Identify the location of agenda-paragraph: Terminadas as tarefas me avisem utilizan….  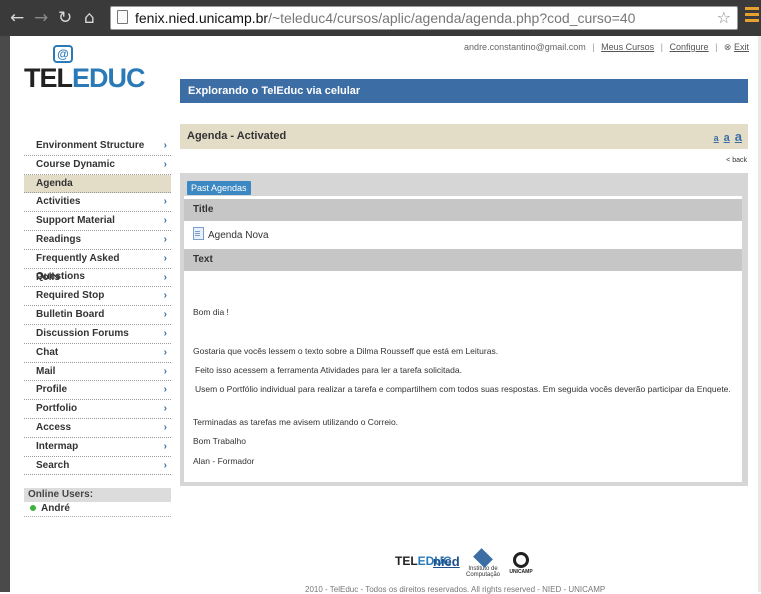
(296, 422).